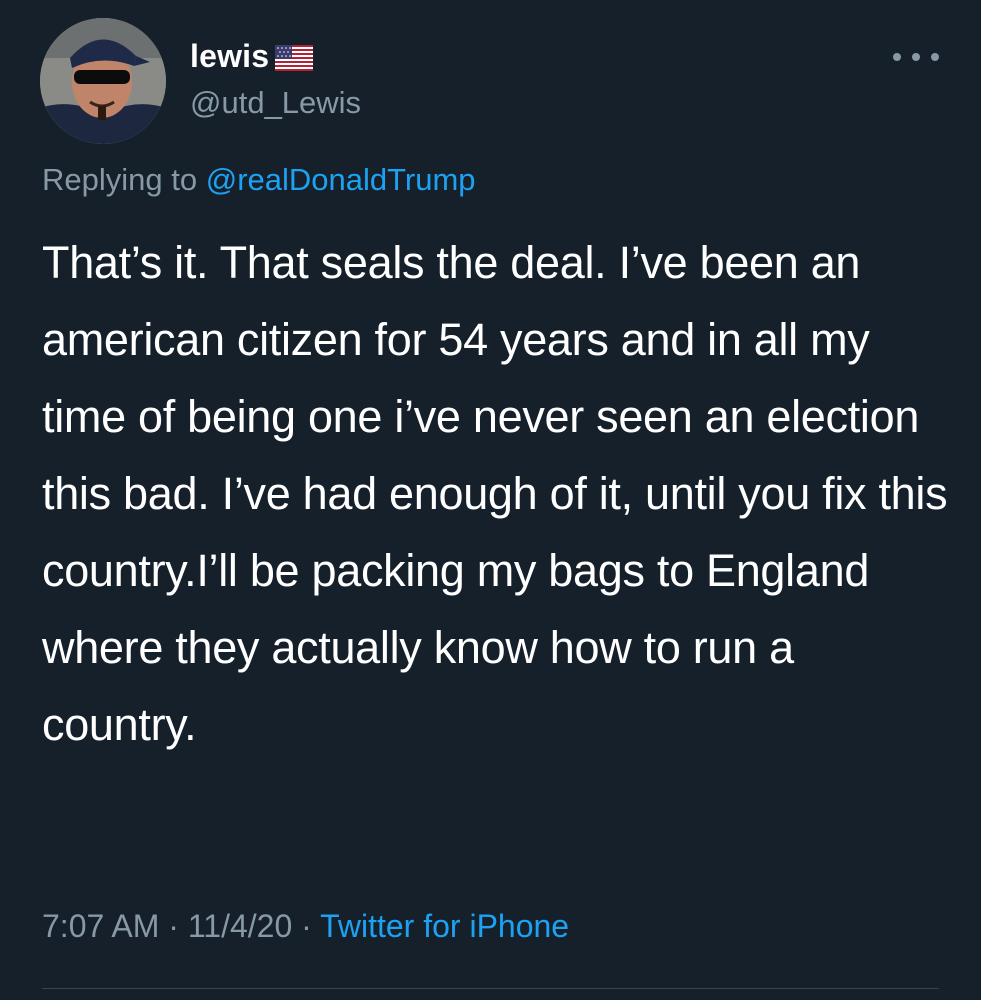 The image size is (981, 1000). What do you see at coordinates (444, 926) in the screenshot?
I see `tweet-source-link: Twitter for iPhone` at bounding box center [444, 926].